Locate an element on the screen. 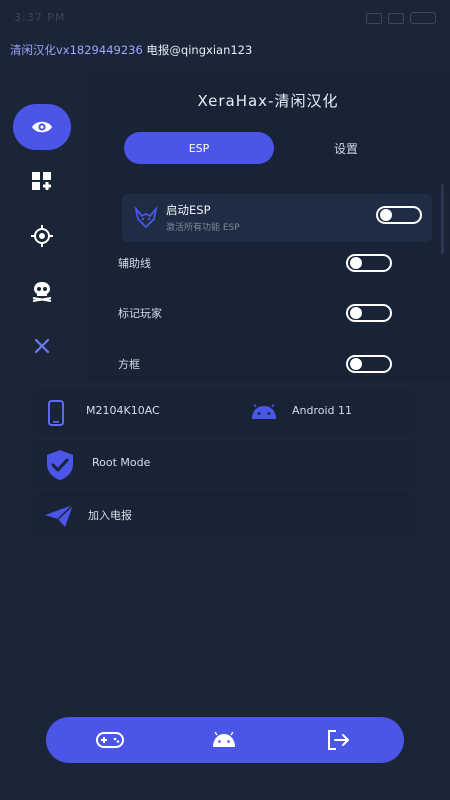  esp-enable-row: 启动ESP 激活所有功能 ESP is located at coordinates (277, 218).